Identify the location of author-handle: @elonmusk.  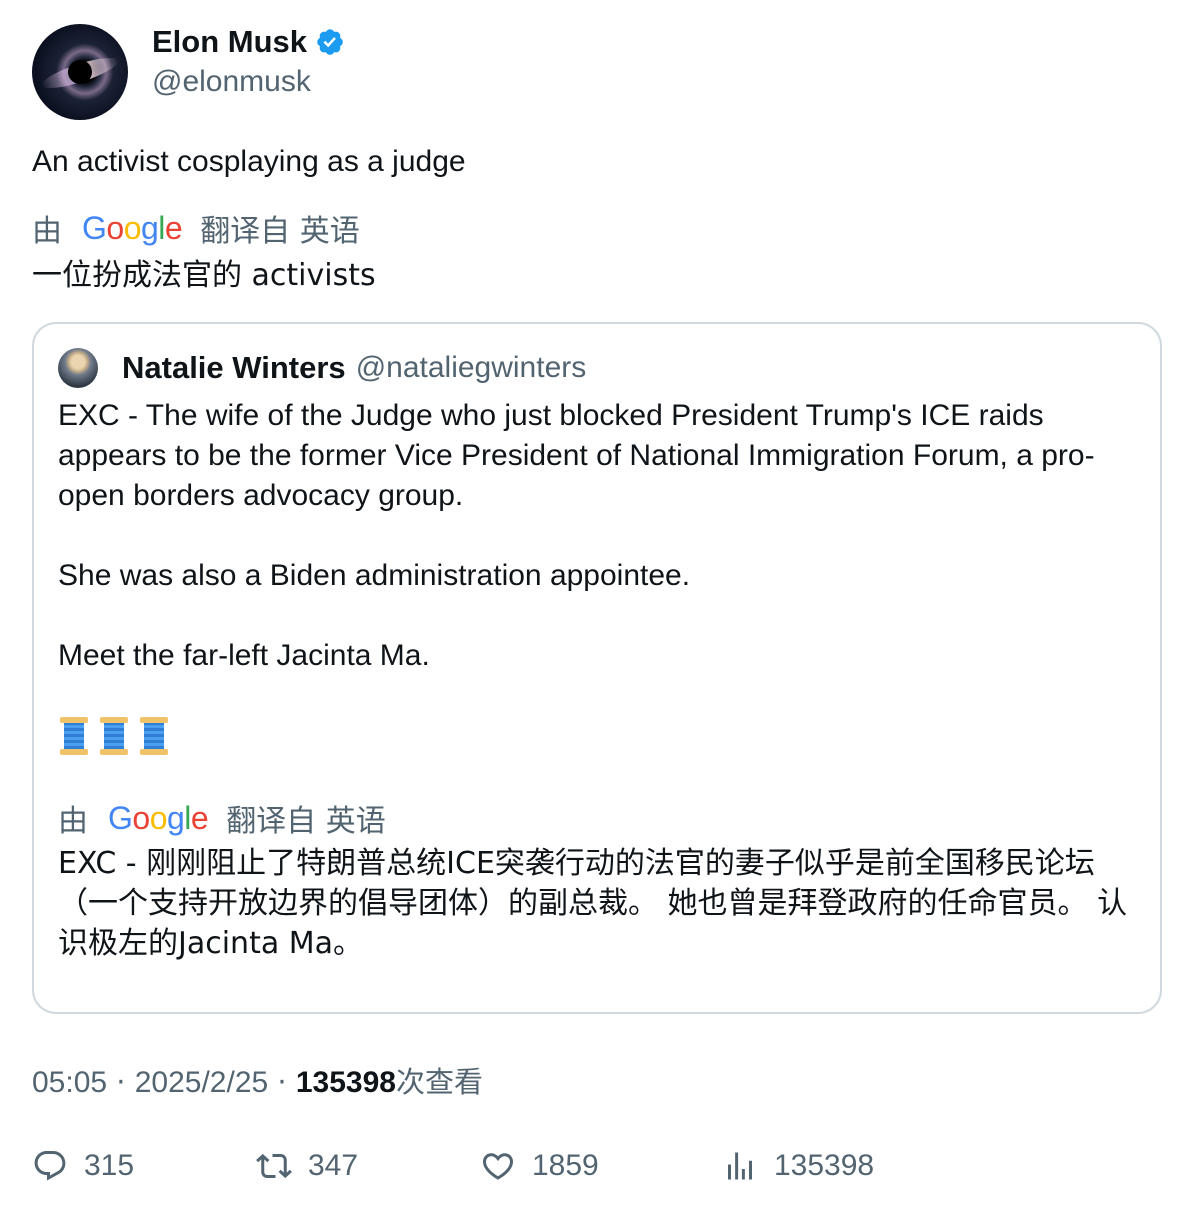
(248, 82).